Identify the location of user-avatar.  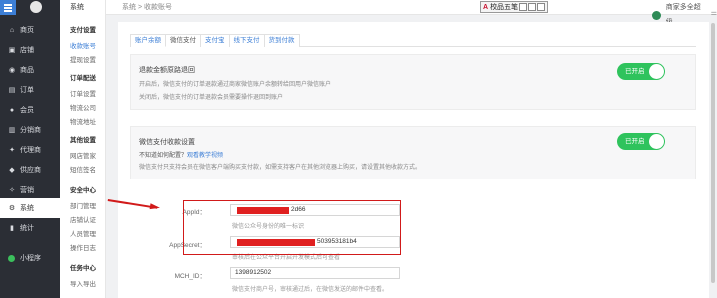
(656, 15).